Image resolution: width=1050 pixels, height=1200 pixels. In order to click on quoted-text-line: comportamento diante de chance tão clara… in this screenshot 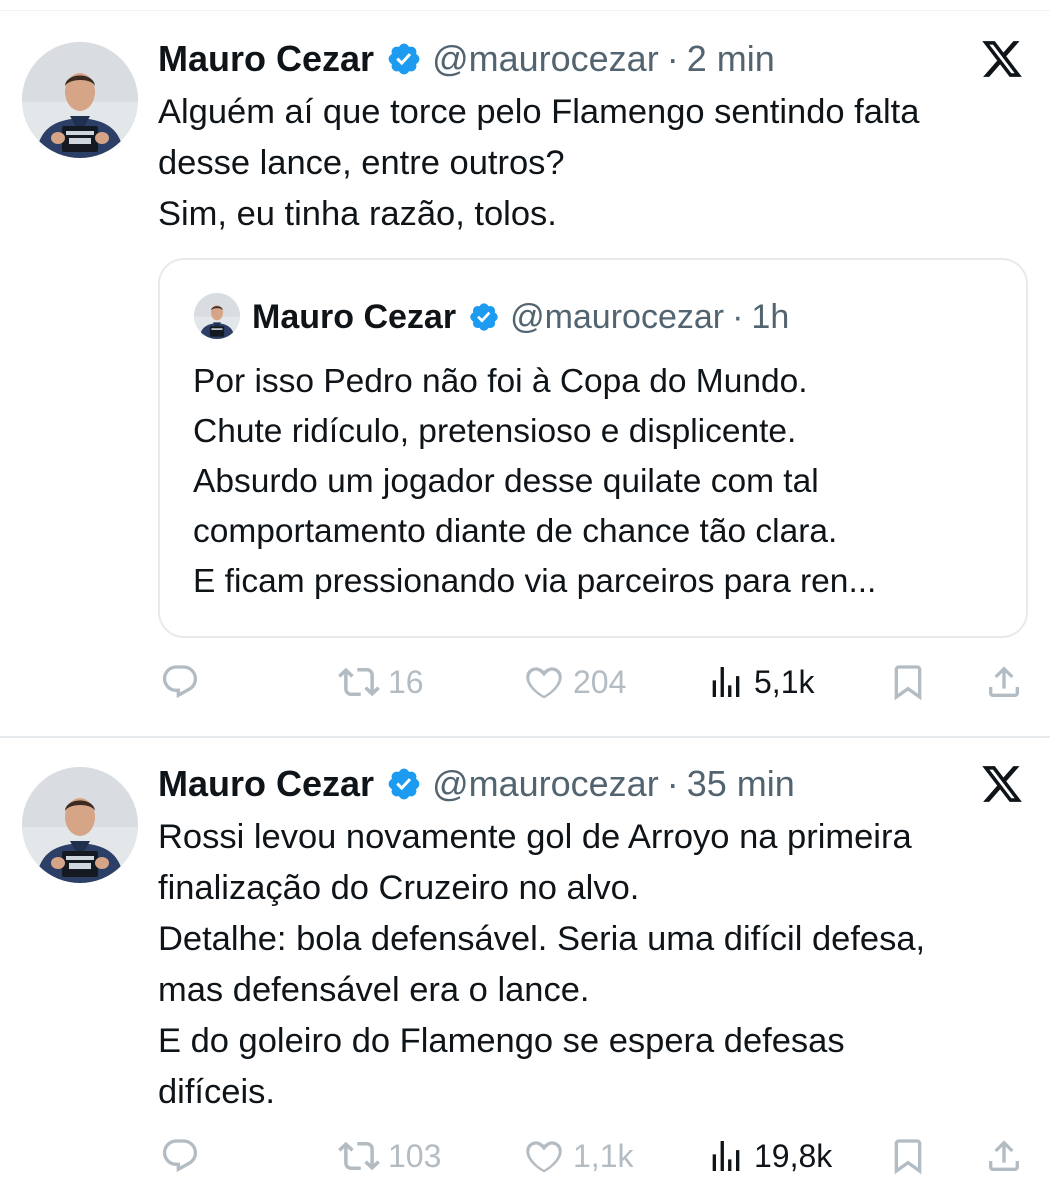, I will do `click(515, 531)`.